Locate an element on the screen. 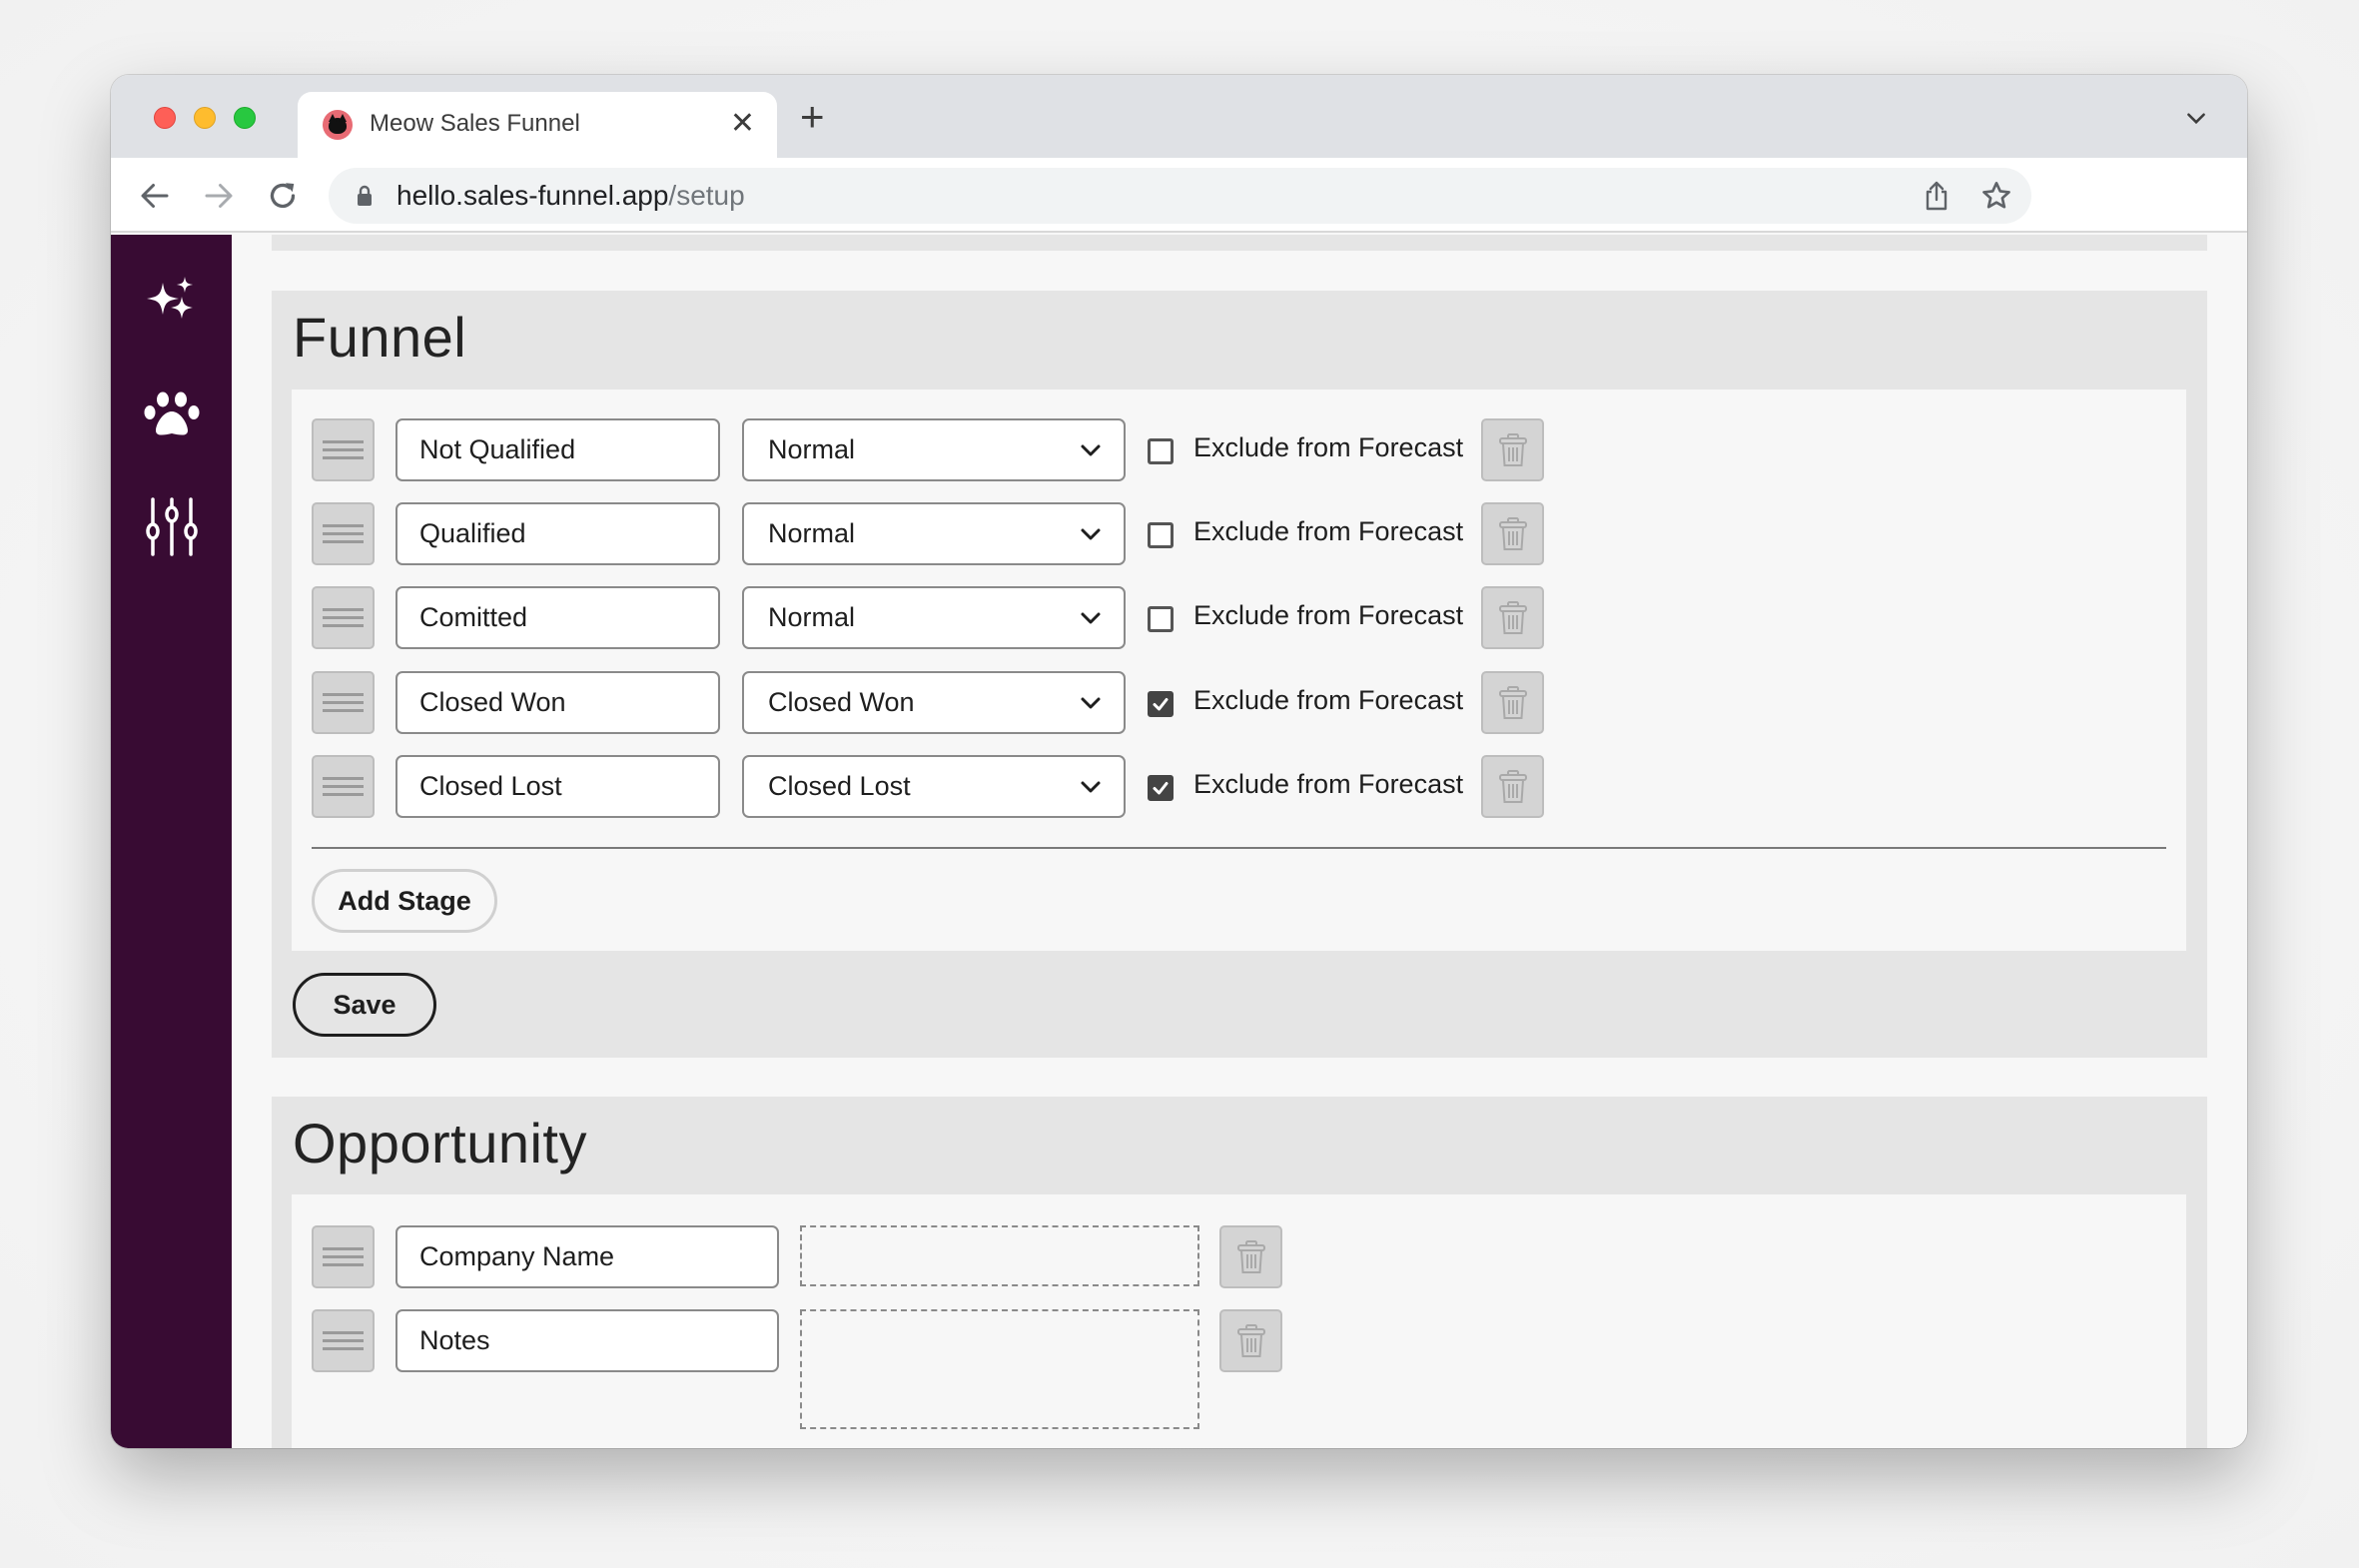 This screenshot has height=1568, width=2359. reload-icon is located at coordinates (283, 196).